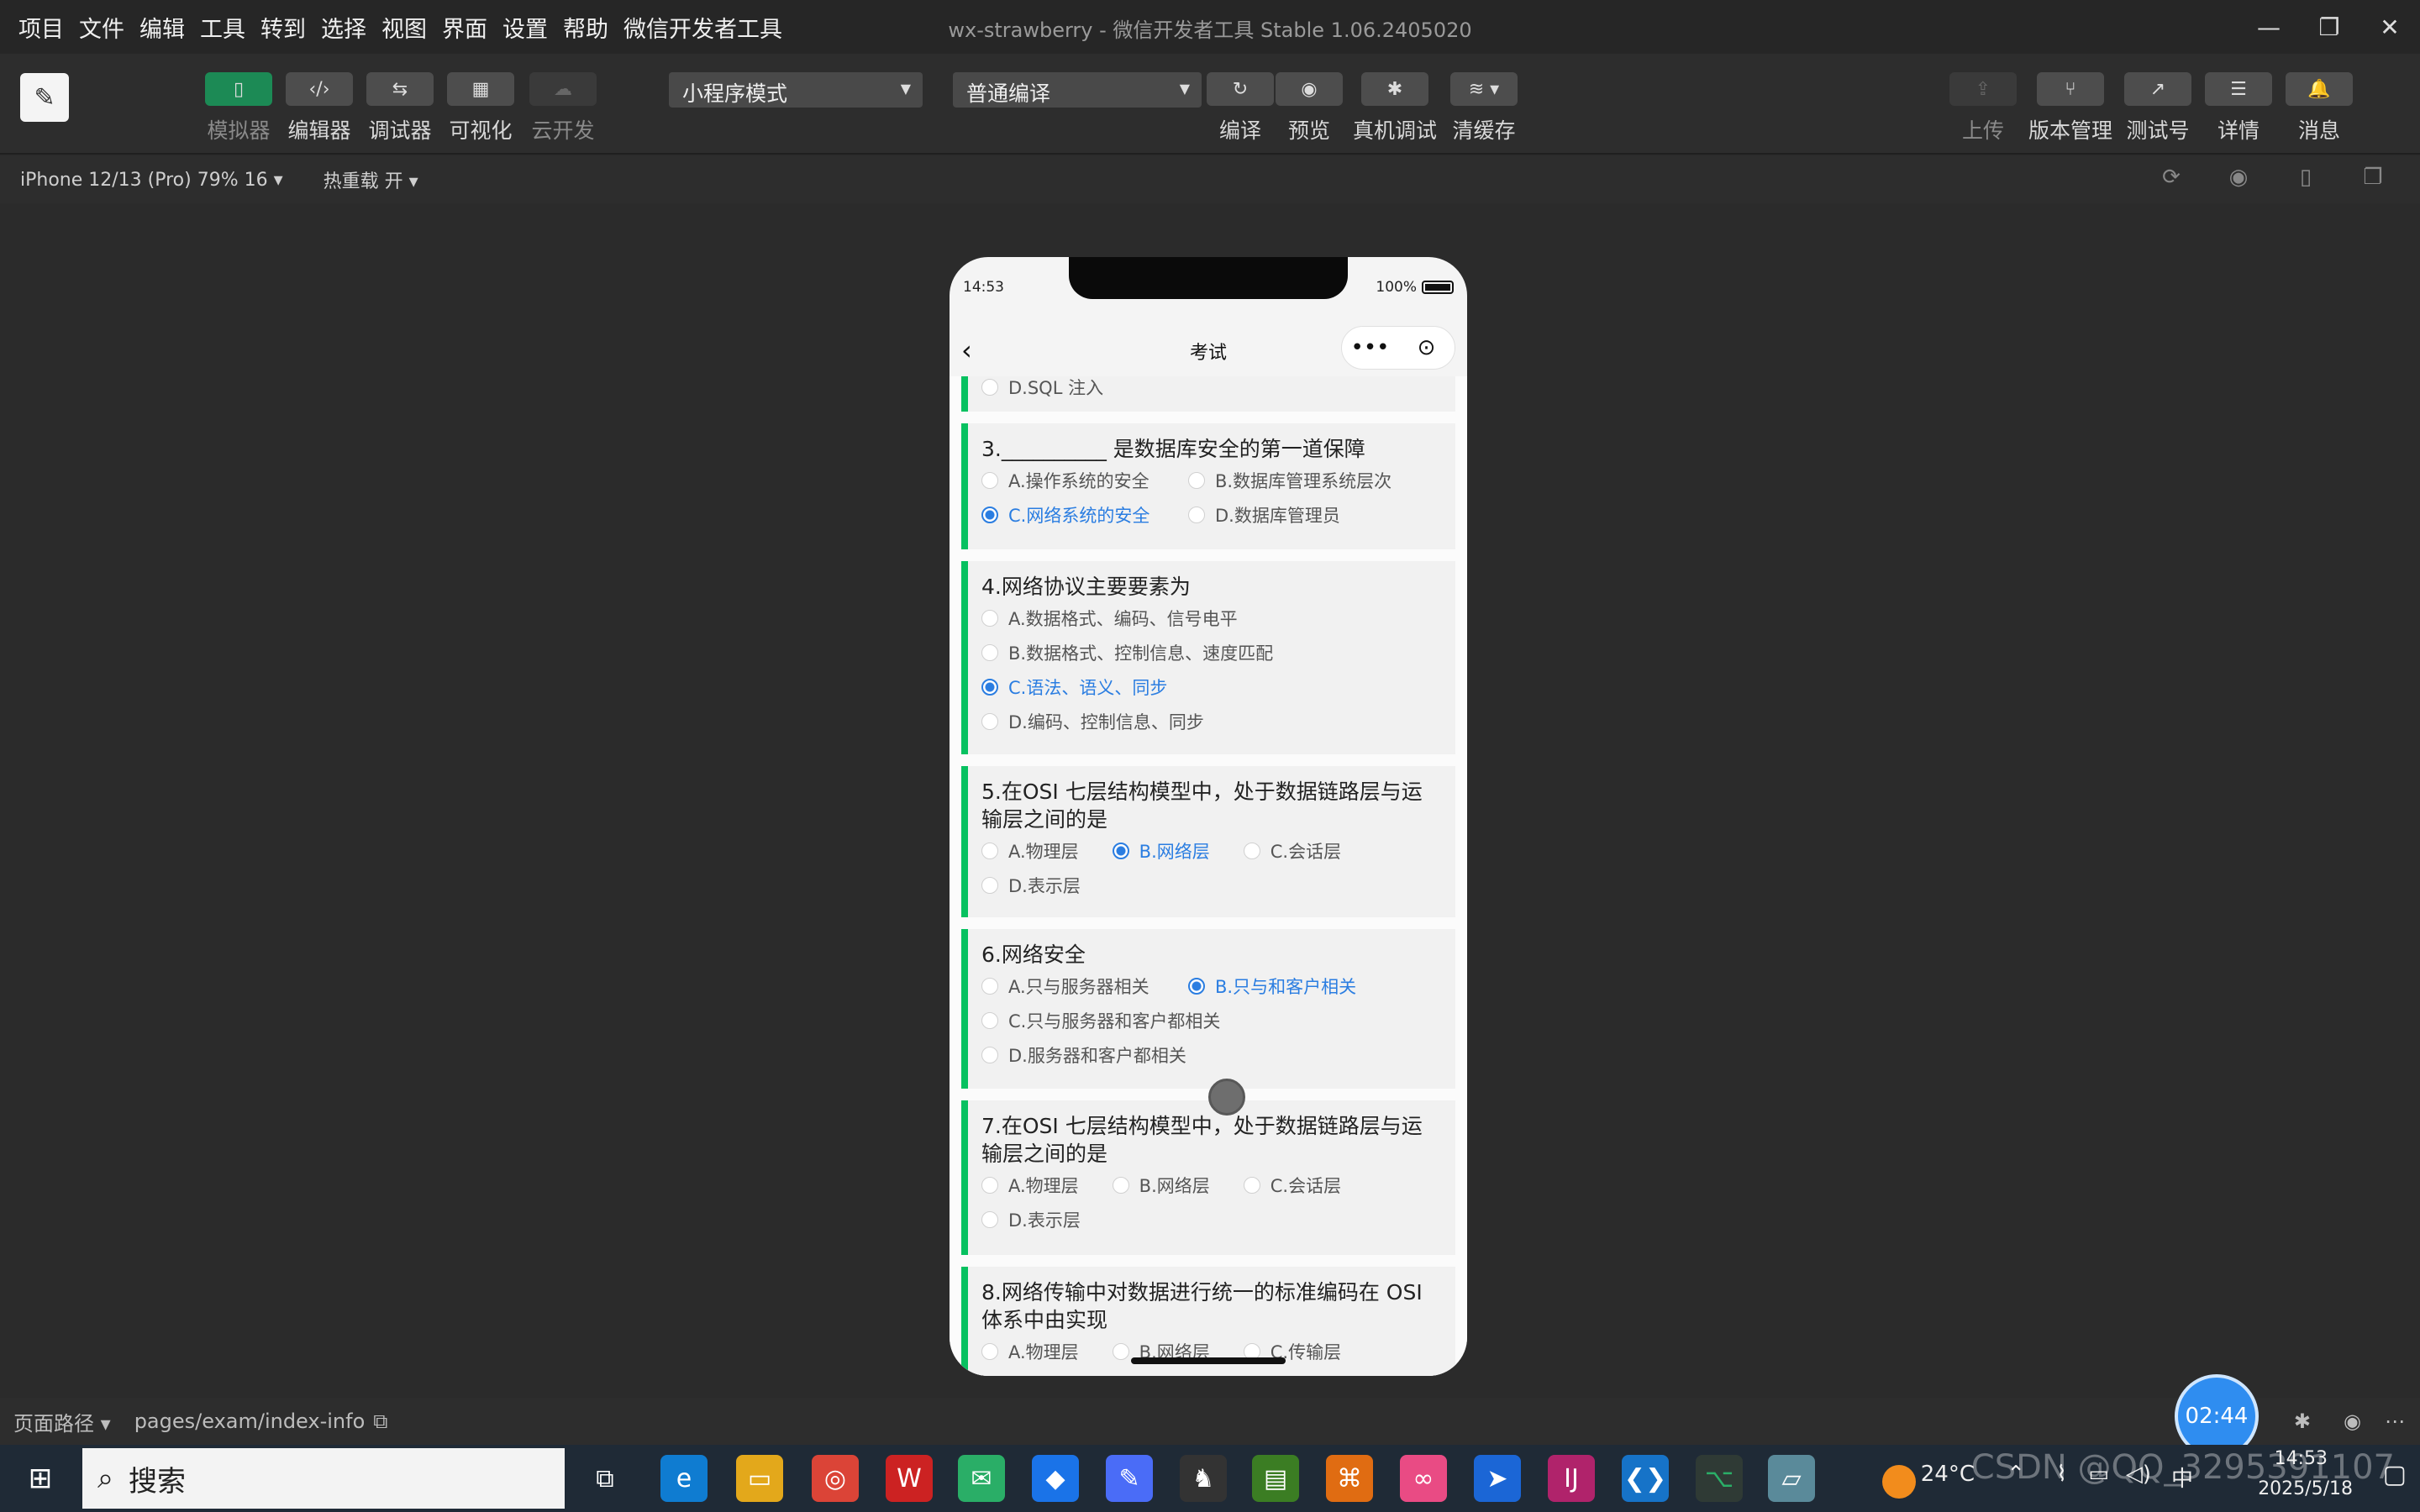  What do you see at coordinates (2061, 1474) in the screenshot?
I see `wifi-icon: ⌇` at bounding box center [2061, 1474].